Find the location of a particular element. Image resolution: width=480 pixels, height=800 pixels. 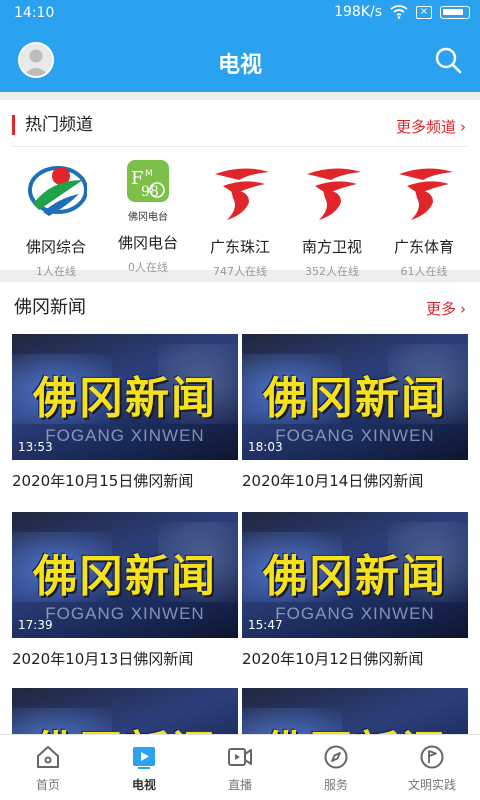

tab-civilization-practice: 文明实践 is located at coordinates (432, 767).